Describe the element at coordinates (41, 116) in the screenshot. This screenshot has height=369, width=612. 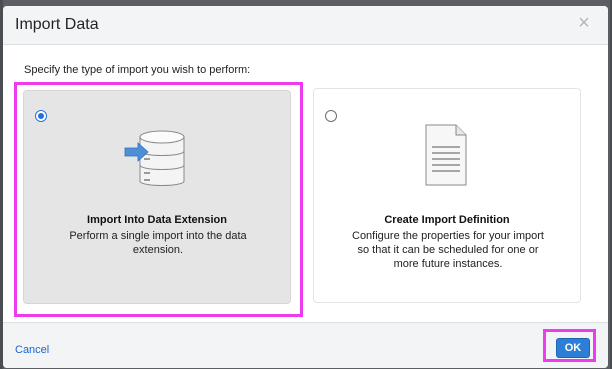
I see `radio-import-into-data-extension` at that location.